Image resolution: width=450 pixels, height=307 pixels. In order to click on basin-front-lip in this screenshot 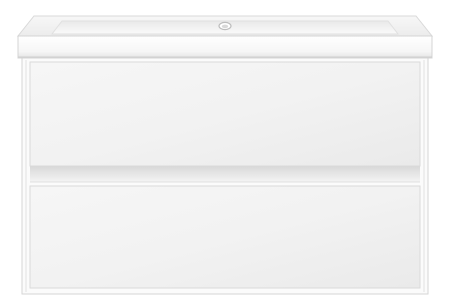, I will do `click(225, 47)`.